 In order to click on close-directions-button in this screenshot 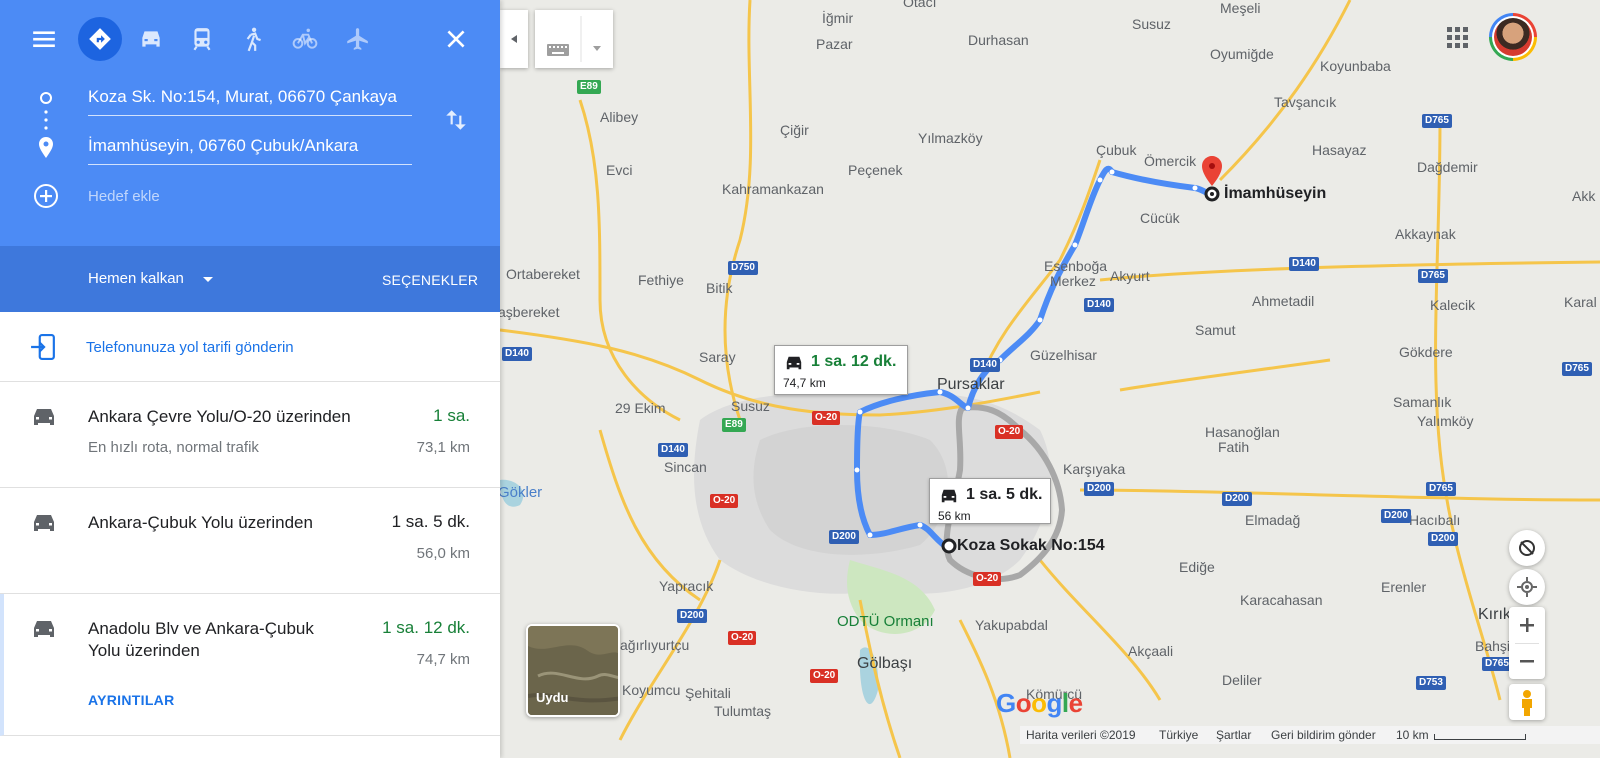, I will do `click(456, 39)`.